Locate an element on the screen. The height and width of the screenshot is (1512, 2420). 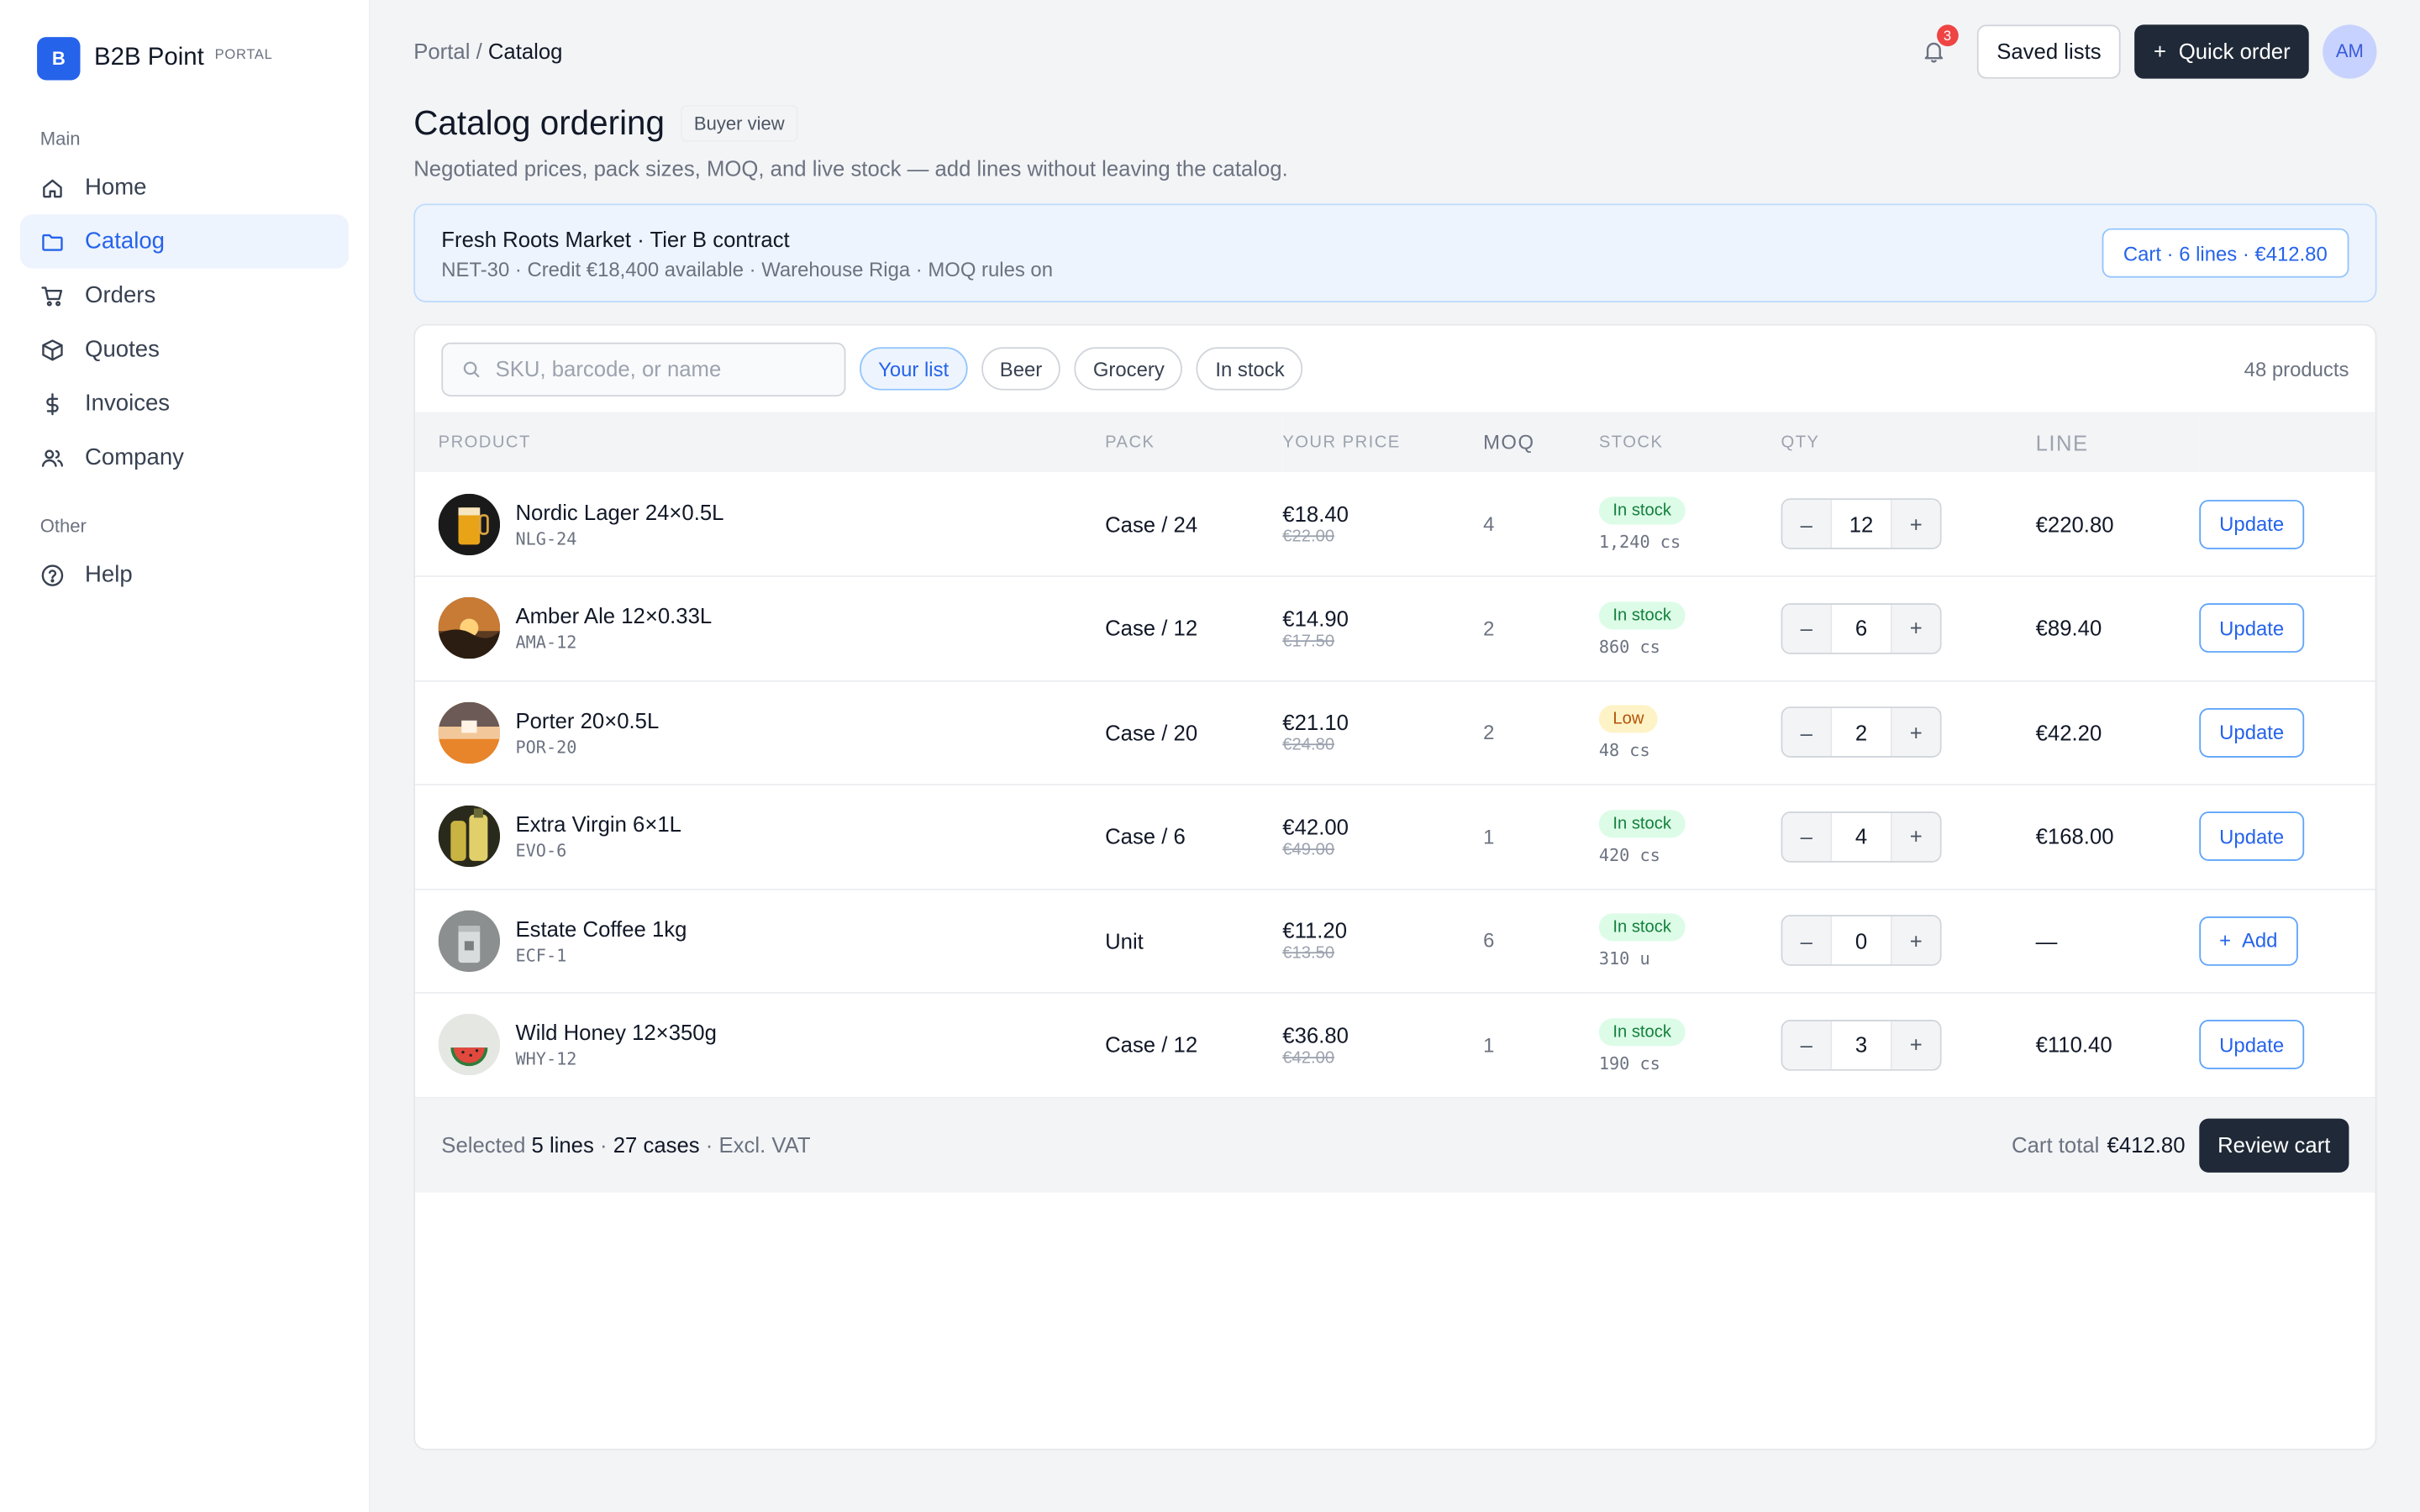
list-price: €13.50 is located at coordinates (1308, 953).